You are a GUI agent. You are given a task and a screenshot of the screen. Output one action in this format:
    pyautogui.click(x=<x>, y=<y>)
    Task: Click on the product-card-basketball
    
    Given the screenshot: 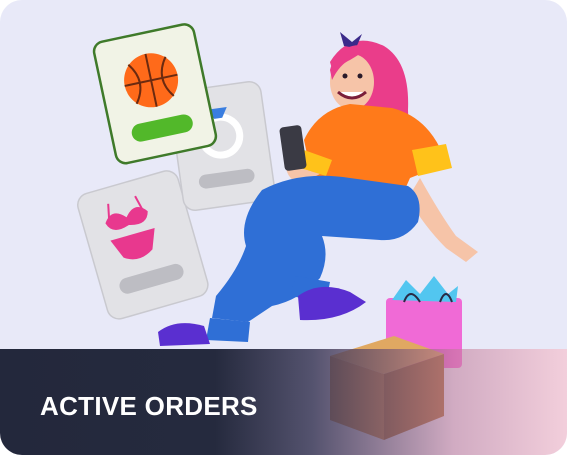 What is the action you would take?
    pyautogui.click(x=155, y=94)
    